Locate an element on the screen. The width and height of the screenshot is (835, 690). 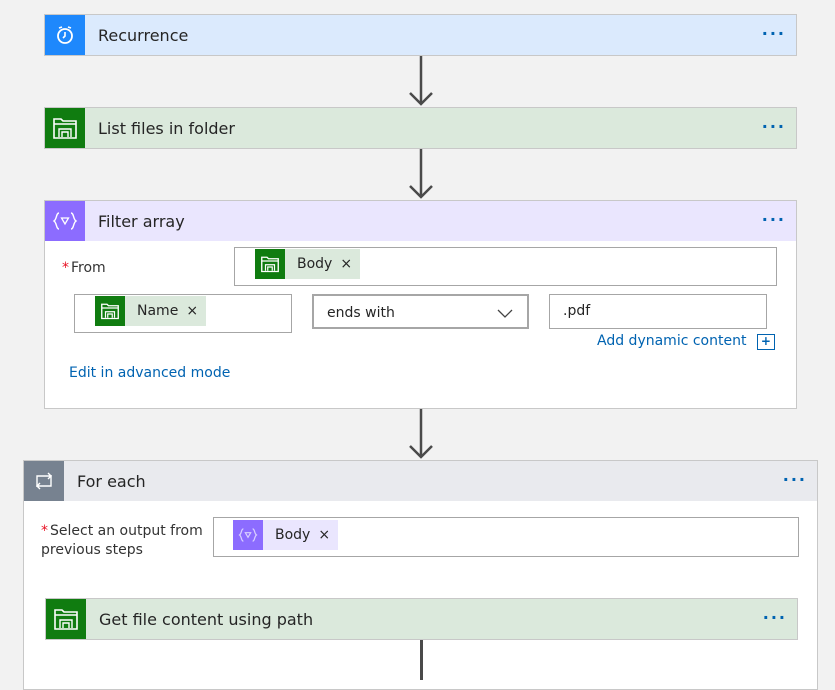
for-each-header: For each ··· is located at coordinates (420, 481).